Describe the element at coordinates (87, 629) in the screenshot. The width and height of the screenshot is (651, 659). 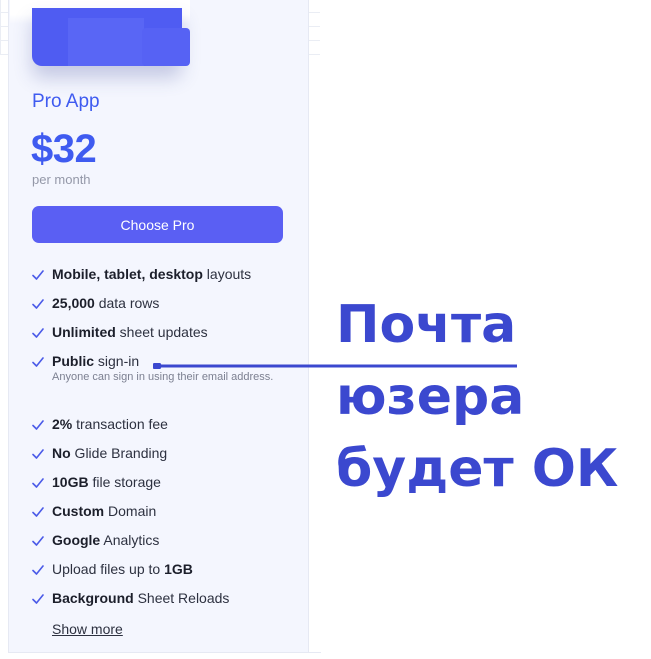
I see `show-more-link: Show more` at that location.